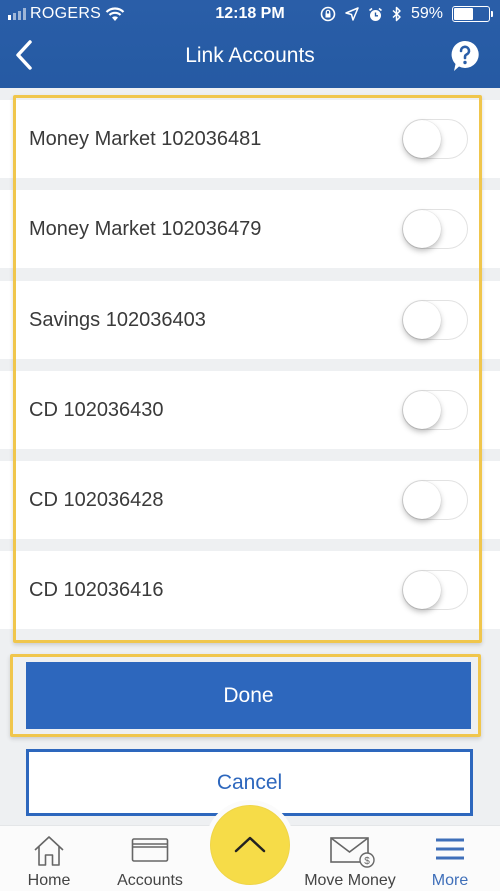  What do you see at coordinates (145, 139) in the screenshot?
I see `account-label: Money Market 102036481` at bounding box center [145, 139].